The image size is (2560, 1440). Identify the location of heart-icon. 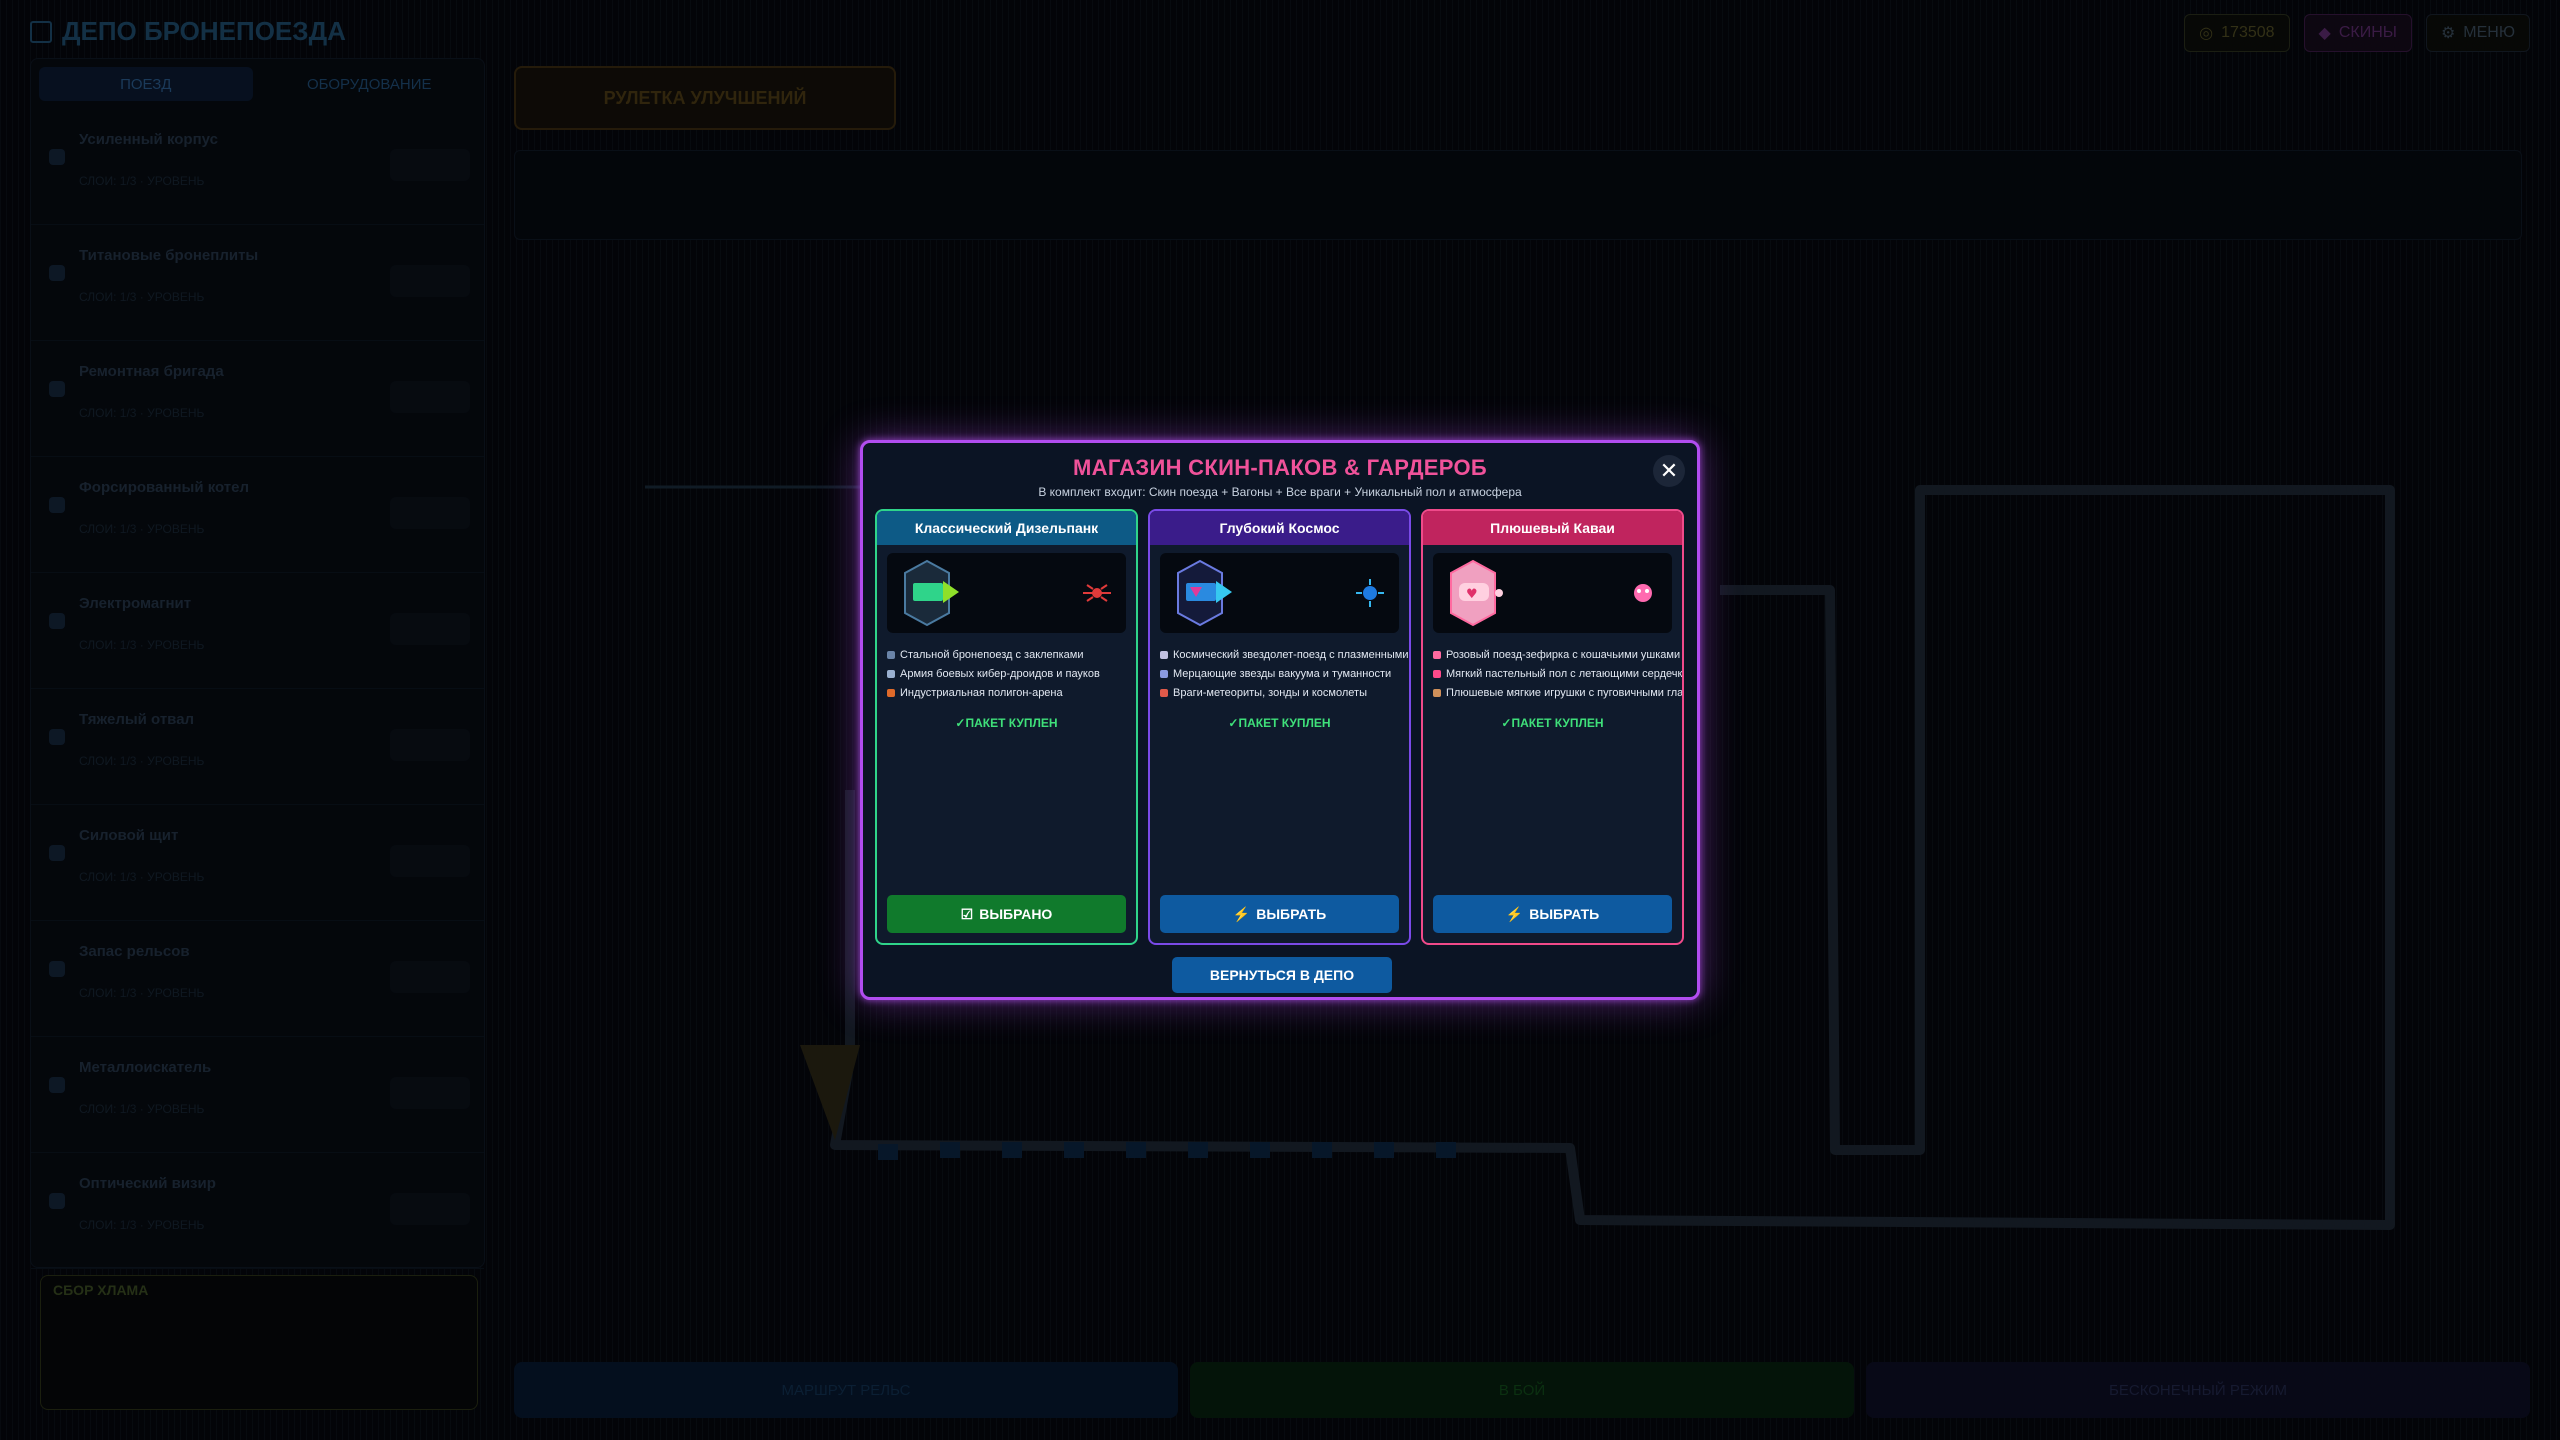
(1437, 673).